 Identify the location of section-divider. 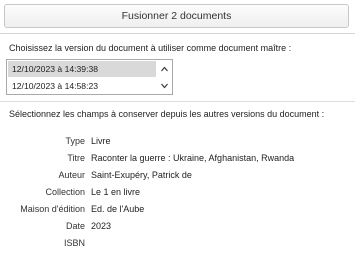
(177, 101).